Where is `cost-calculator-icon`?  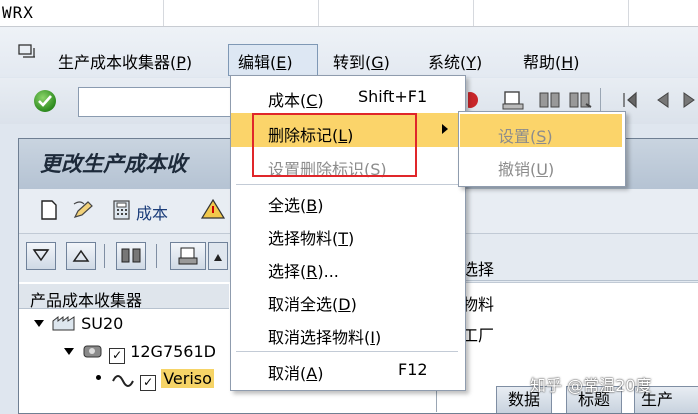
cost-calculator-icon is located at coordinates (122, 210).